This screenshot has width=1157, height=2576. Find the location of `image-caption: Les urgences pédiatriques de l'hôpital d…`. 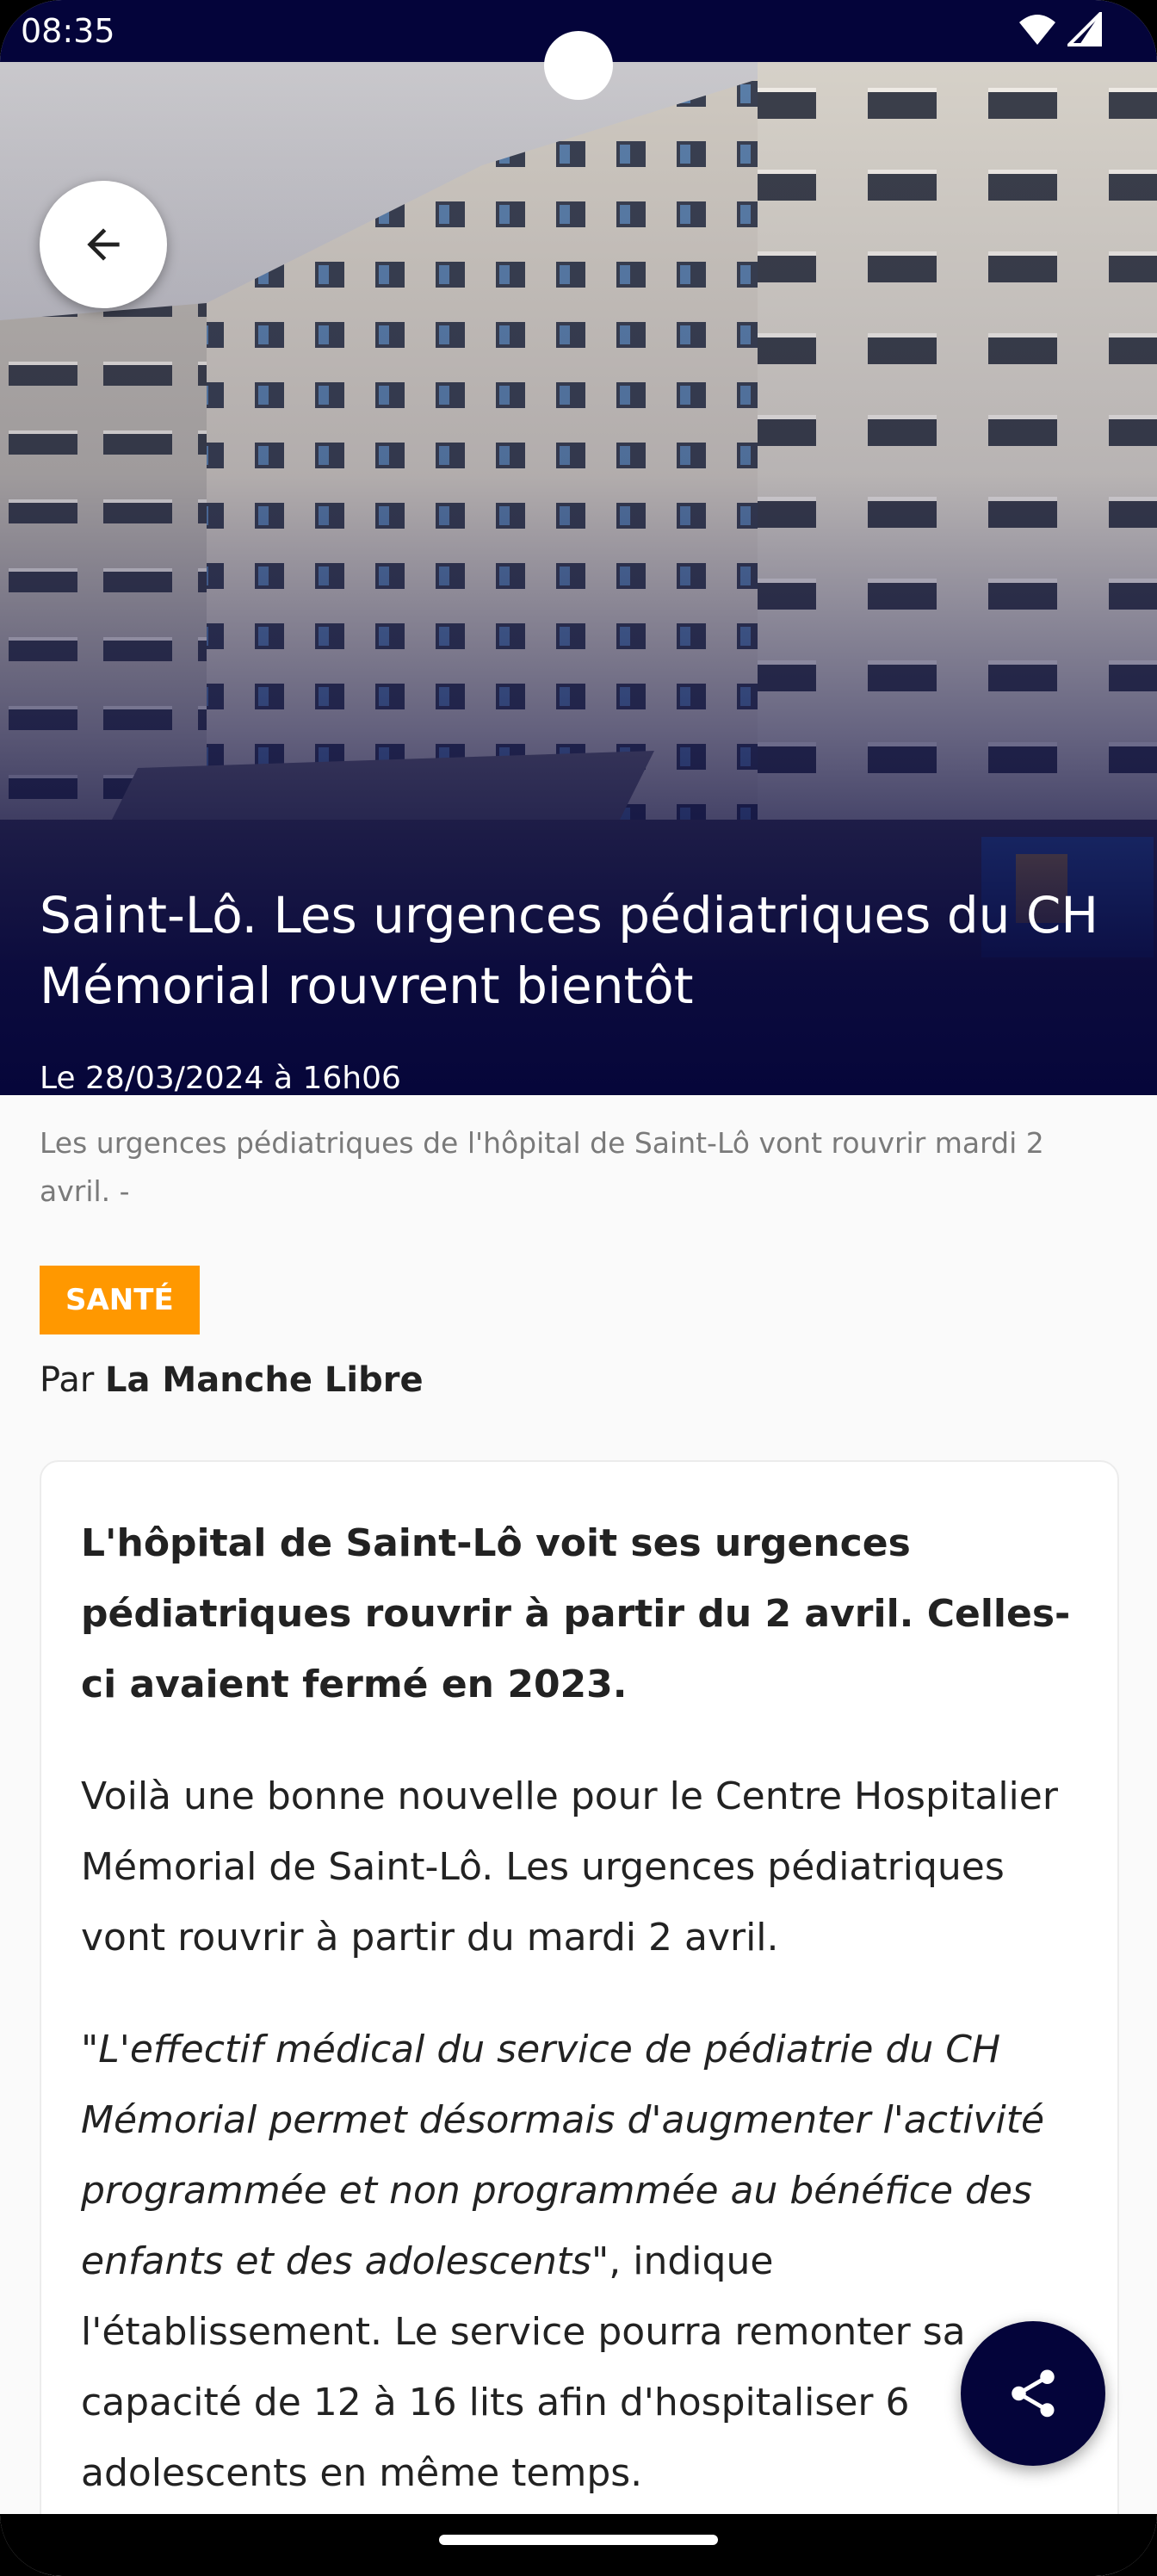

image-caption: Les urgences pédiatriques de l'hôpital d… is located at coordinates (542, 1167).